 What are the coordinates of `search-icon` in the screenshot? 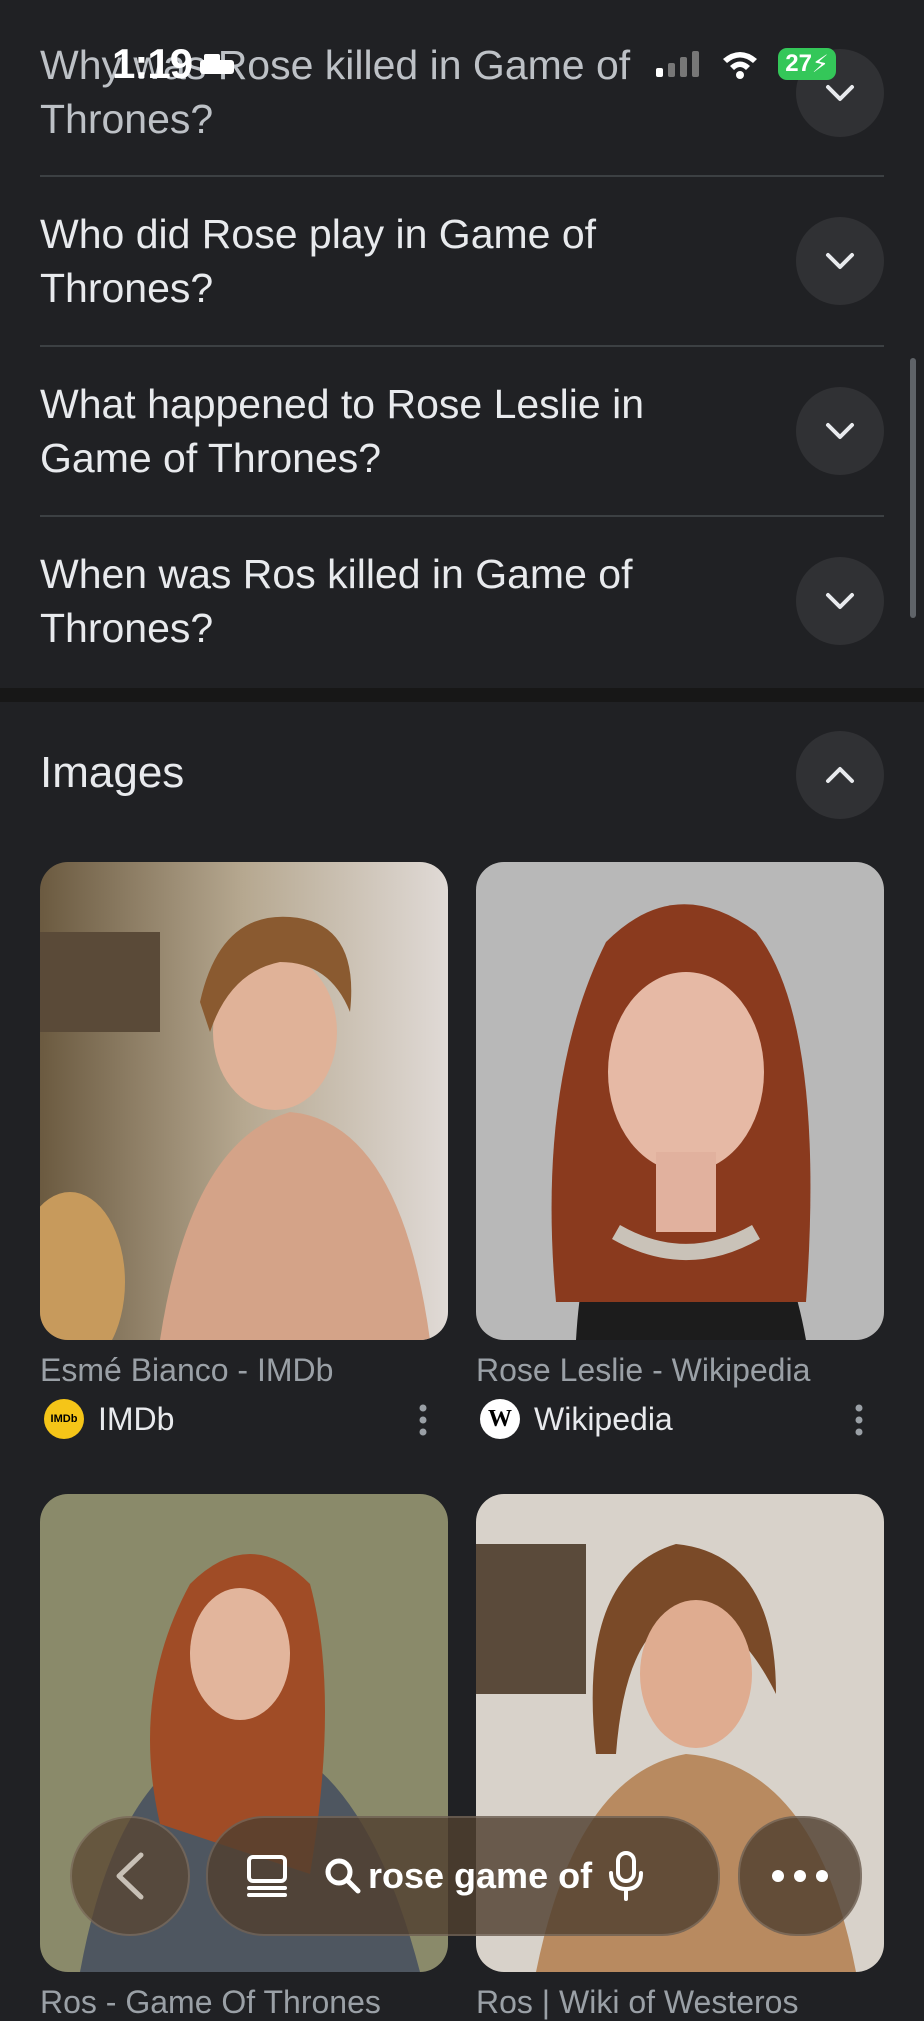 It's located at (343, 1876).